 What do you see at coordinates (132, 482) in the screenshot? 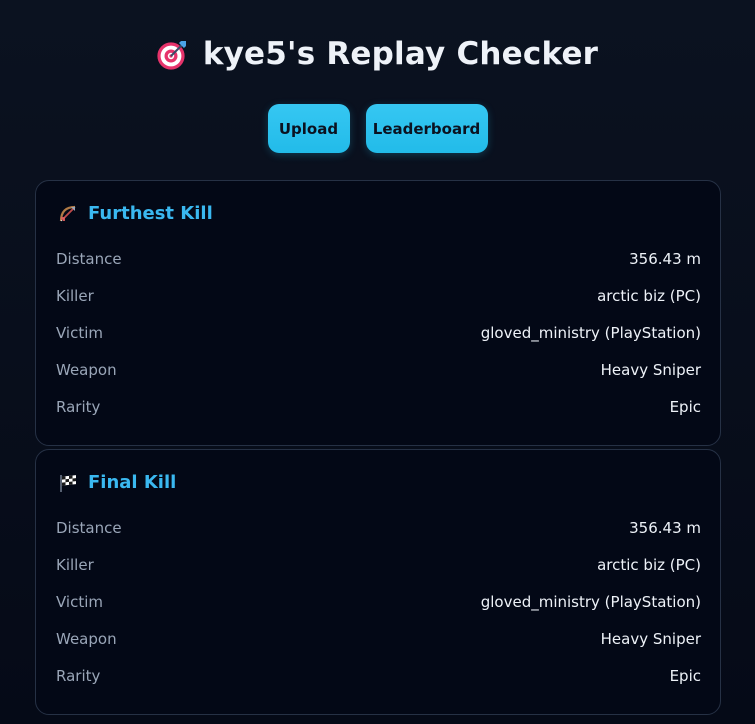
I see `card-title: Final Kill` at bounding box center [132, 482].